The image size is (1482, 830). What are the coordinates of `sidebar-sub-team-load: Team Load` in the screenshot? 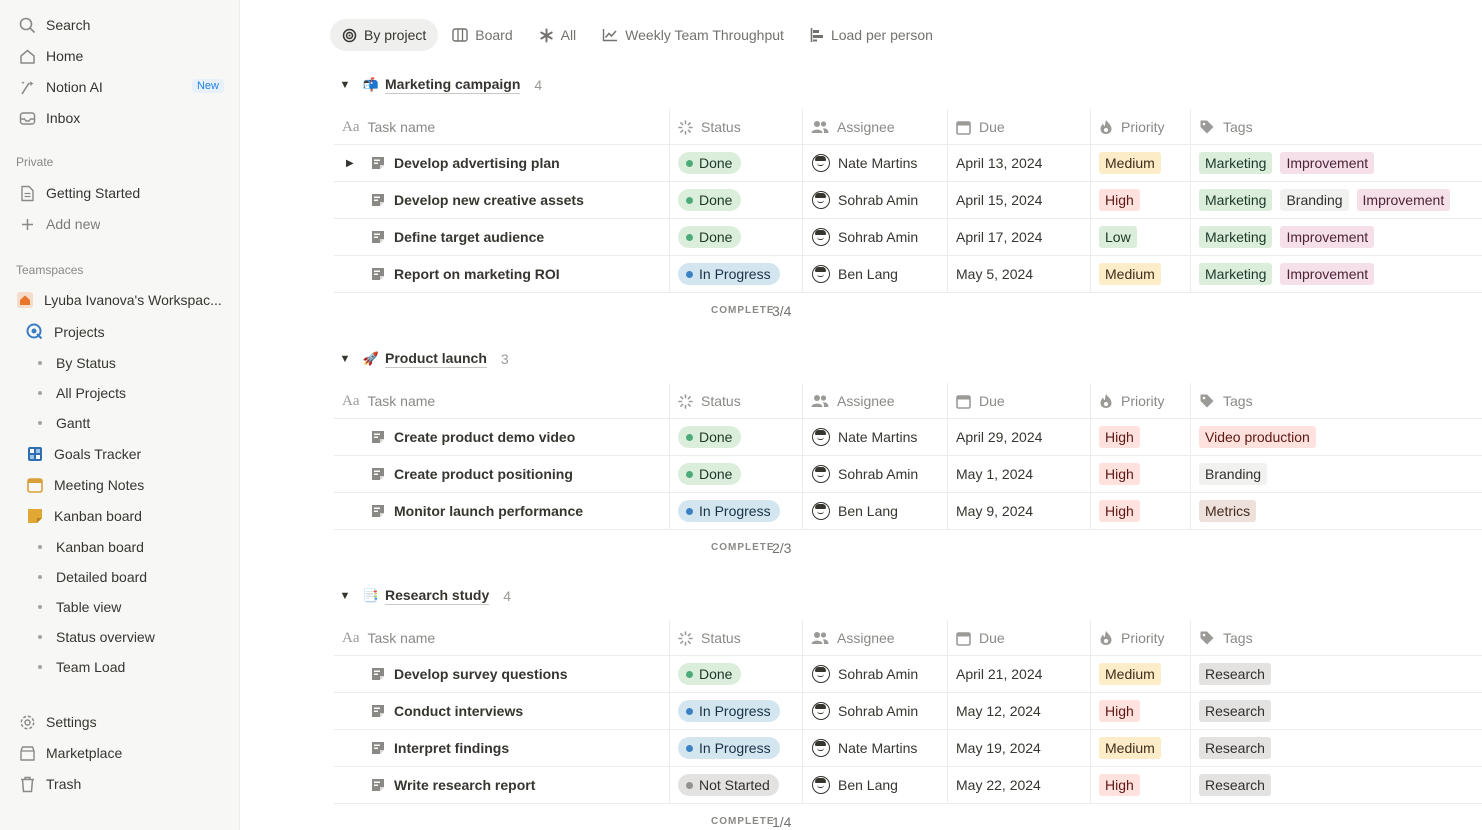 It's located at (81, 667).